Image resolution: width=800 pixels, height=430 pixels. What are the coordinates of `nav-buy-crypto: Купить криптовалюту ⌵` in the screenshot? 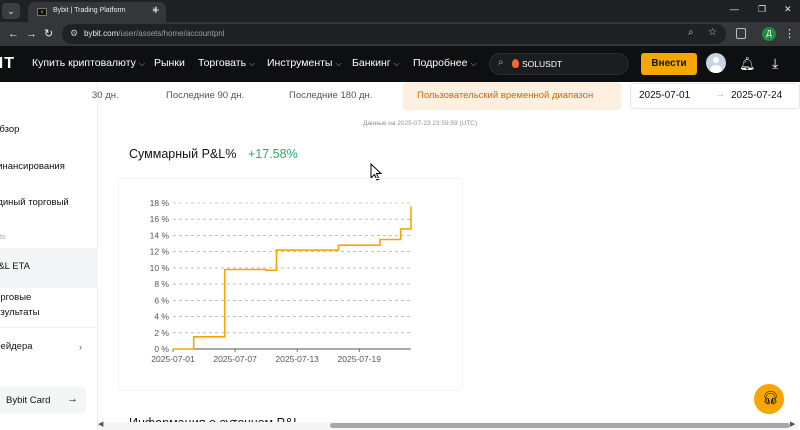 It's located at (88, 63).